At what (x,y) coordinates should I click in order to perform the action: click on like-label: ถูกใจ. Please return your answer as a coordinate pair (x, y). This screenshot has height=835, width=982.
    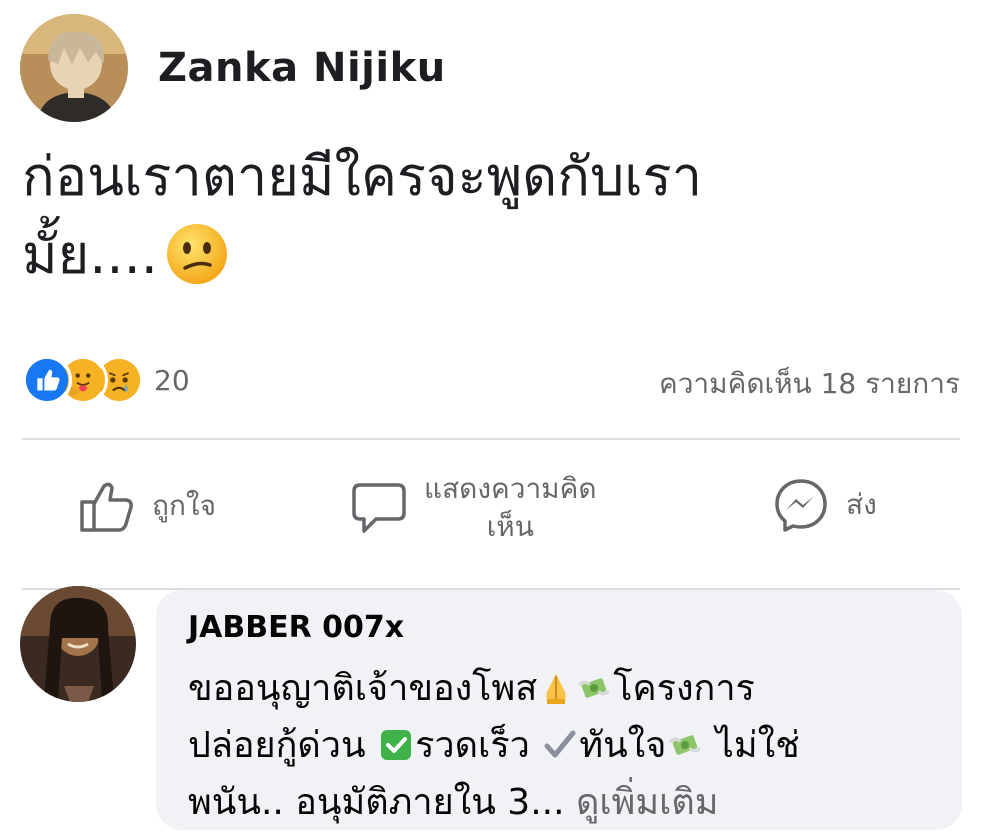
    Looking at the image, I should click on (184, 505).